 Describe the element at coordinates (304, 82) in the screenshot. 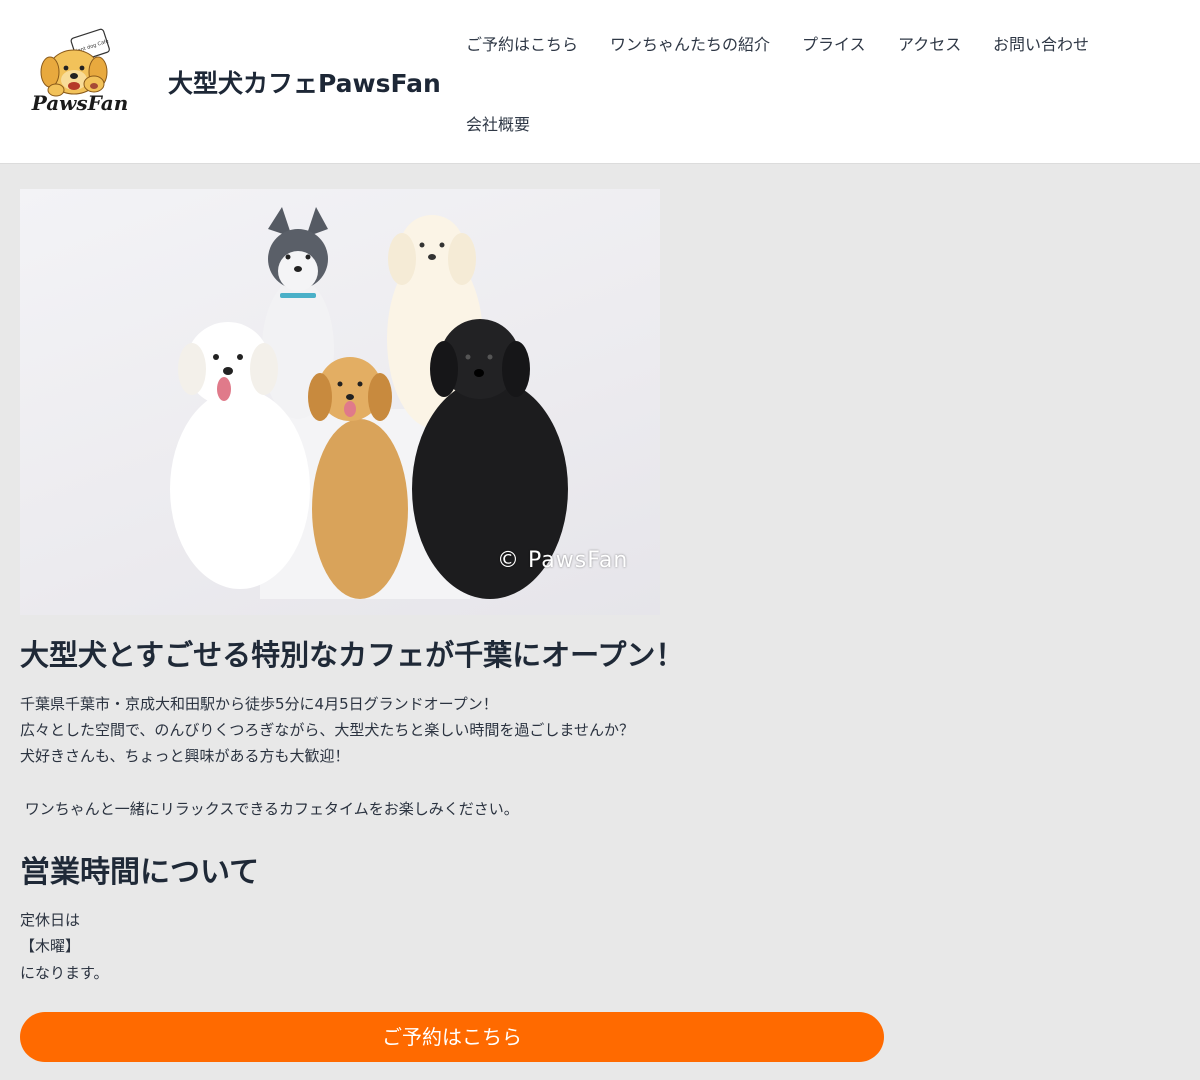

I see `site-title: 大型犬カフェPawsFan` at that location.